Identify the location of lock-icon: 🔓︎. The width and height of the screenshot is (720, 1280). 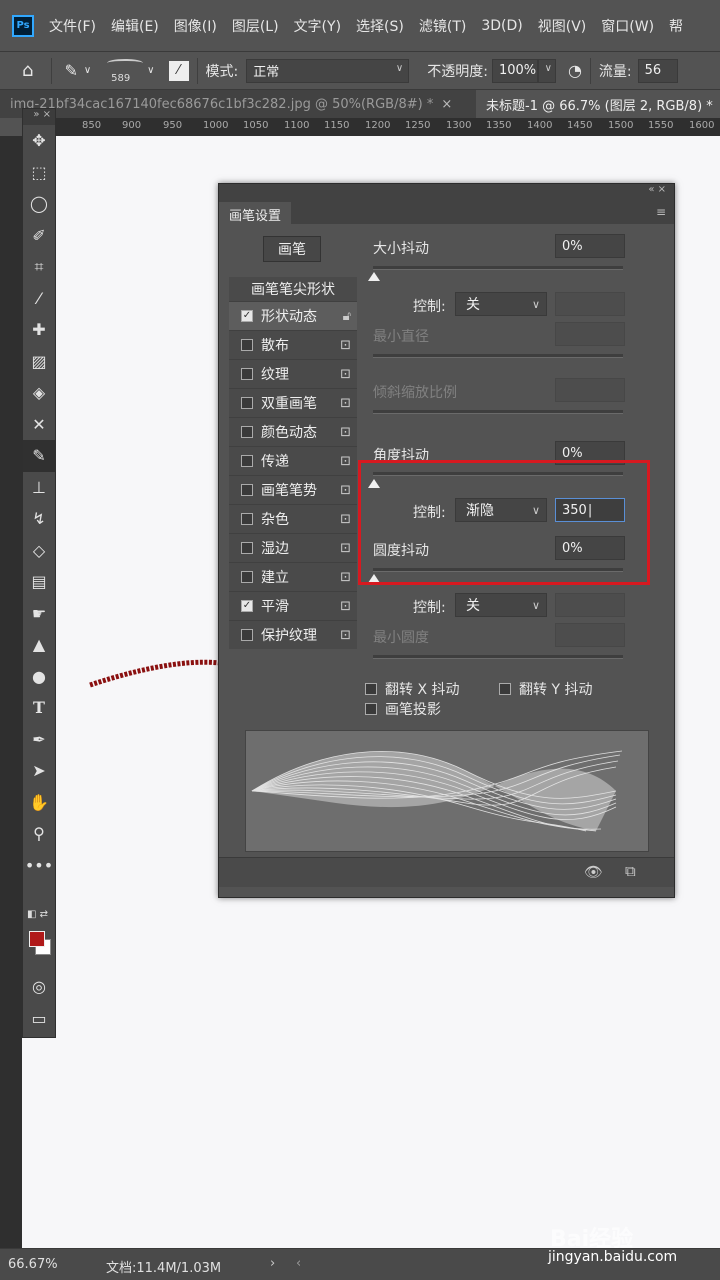
(347, 316).